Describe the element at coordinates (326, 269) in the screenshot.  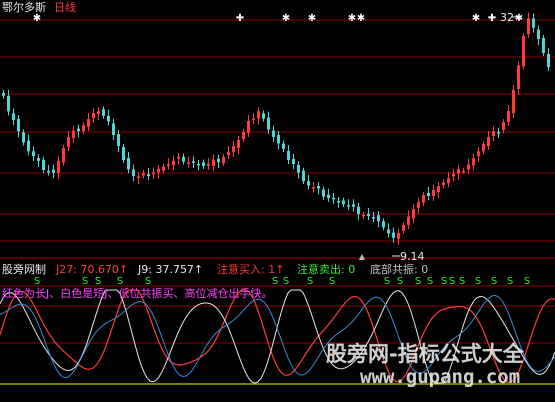
I see `attention-sell-value: 注意卖出: 0` at that location.